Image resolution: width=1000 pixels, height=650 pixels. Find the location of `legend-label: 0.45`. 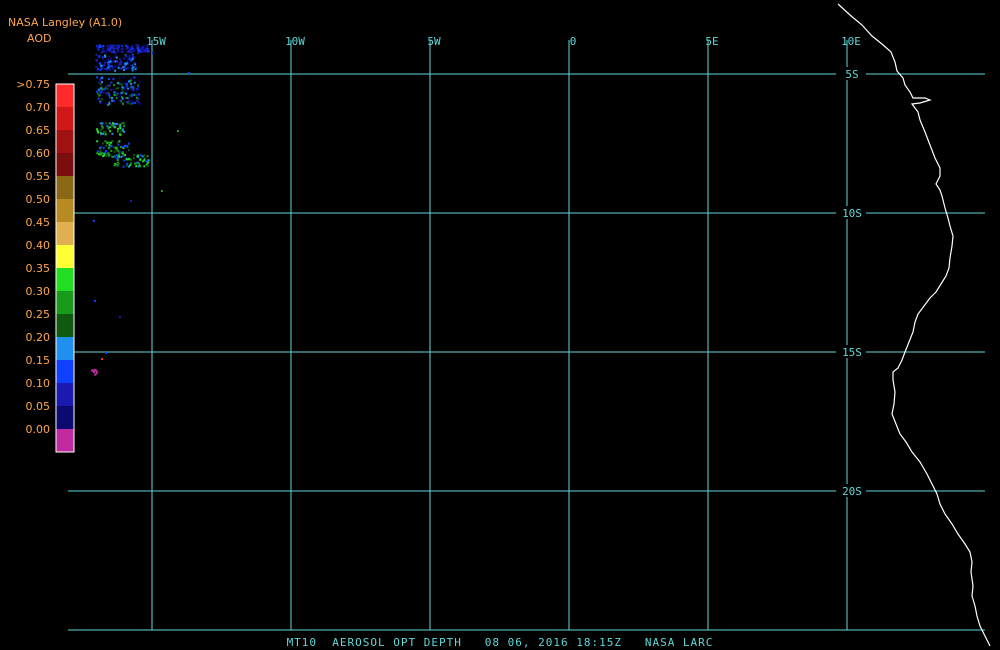

legend-label: 0.45 is located at coordinates (38, 222).